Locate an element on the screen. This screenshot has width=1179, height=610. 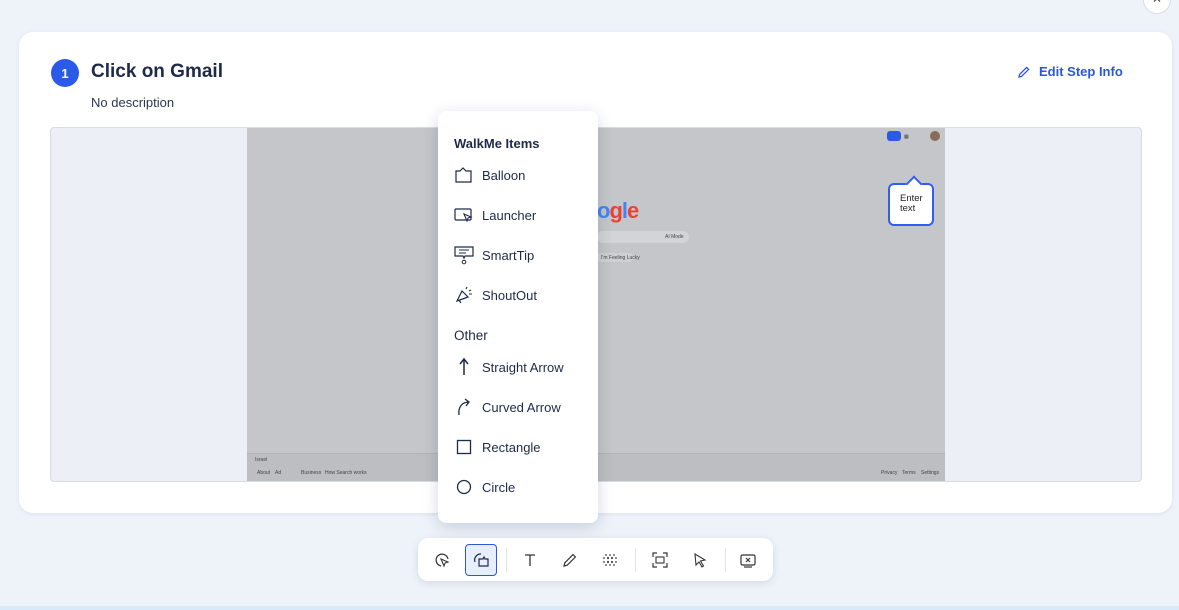
footer-link: Terms is located at coordinates (909, 473).